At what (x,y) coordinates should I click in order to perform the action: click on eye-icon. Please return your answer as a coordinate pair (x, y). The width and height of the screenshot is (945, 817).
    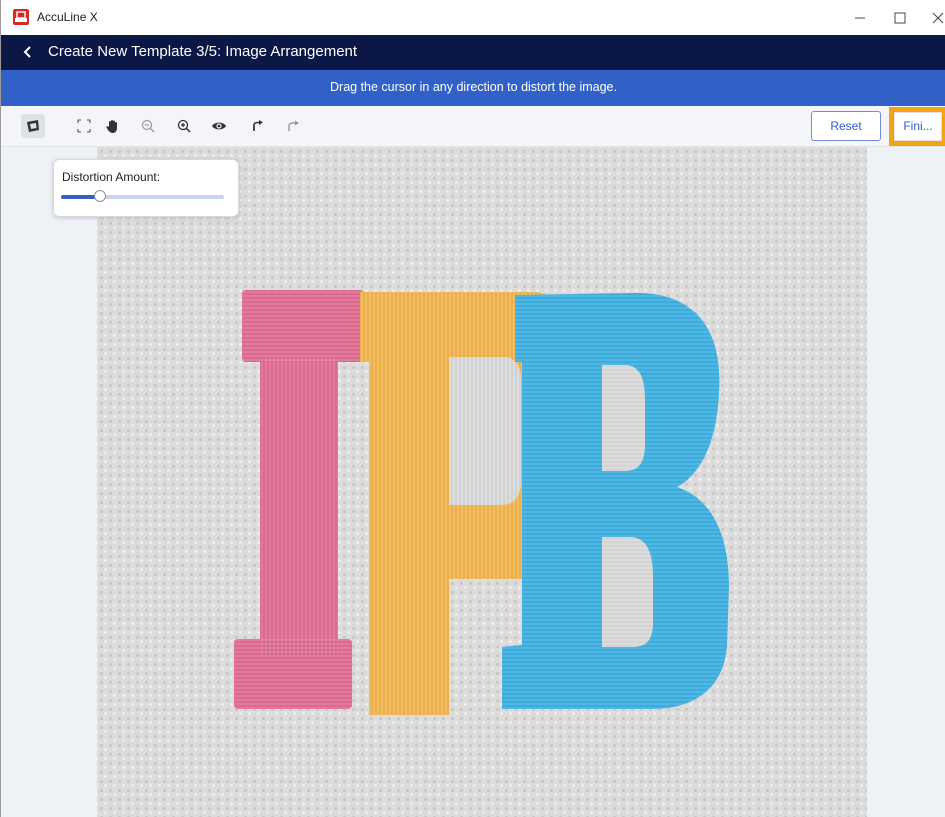
    Looking at the image, I should click on (219, 126).